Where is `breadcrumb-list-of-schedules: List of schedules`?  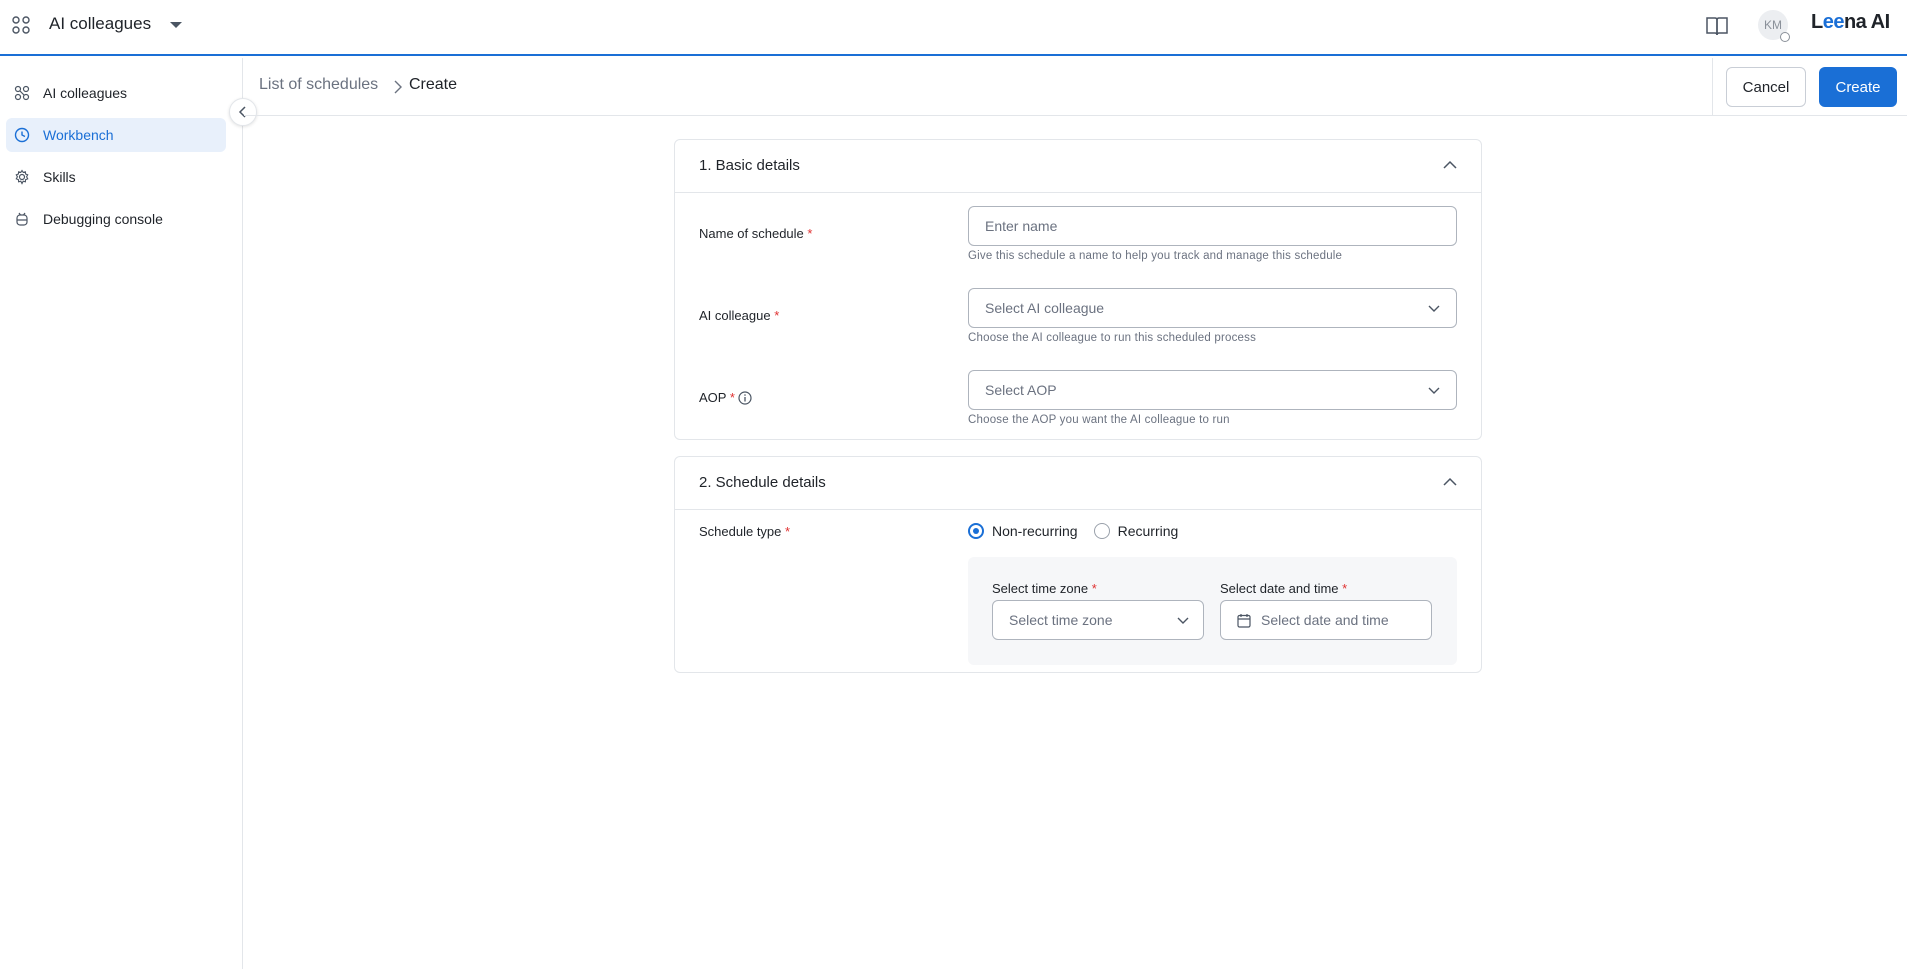 breadcrumb-list-of-schedules: List of schedules is located at coordinates (318, 85).